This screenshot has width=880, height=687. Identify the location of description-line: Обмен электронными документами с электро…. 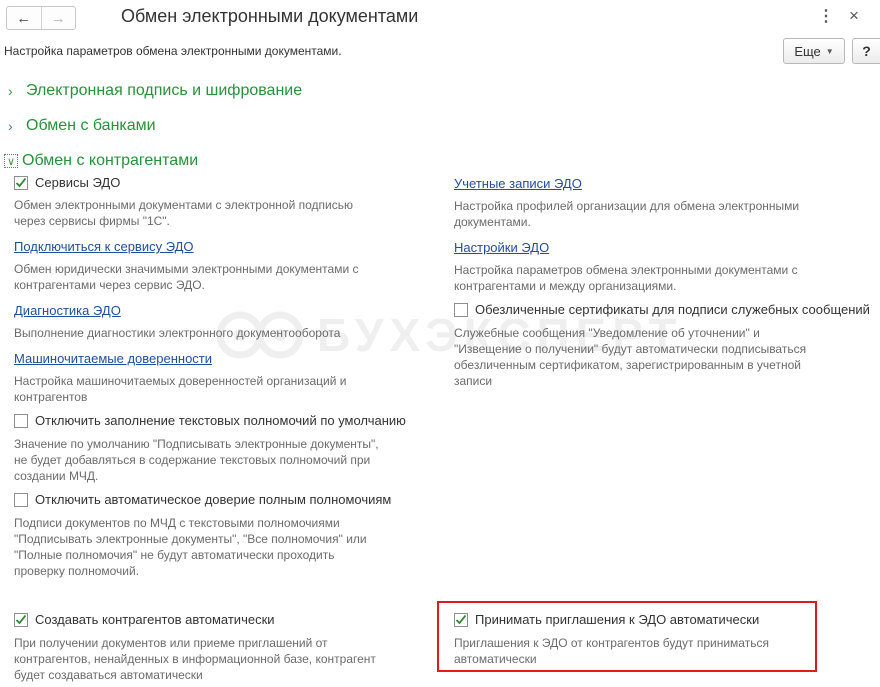
(183, 205).